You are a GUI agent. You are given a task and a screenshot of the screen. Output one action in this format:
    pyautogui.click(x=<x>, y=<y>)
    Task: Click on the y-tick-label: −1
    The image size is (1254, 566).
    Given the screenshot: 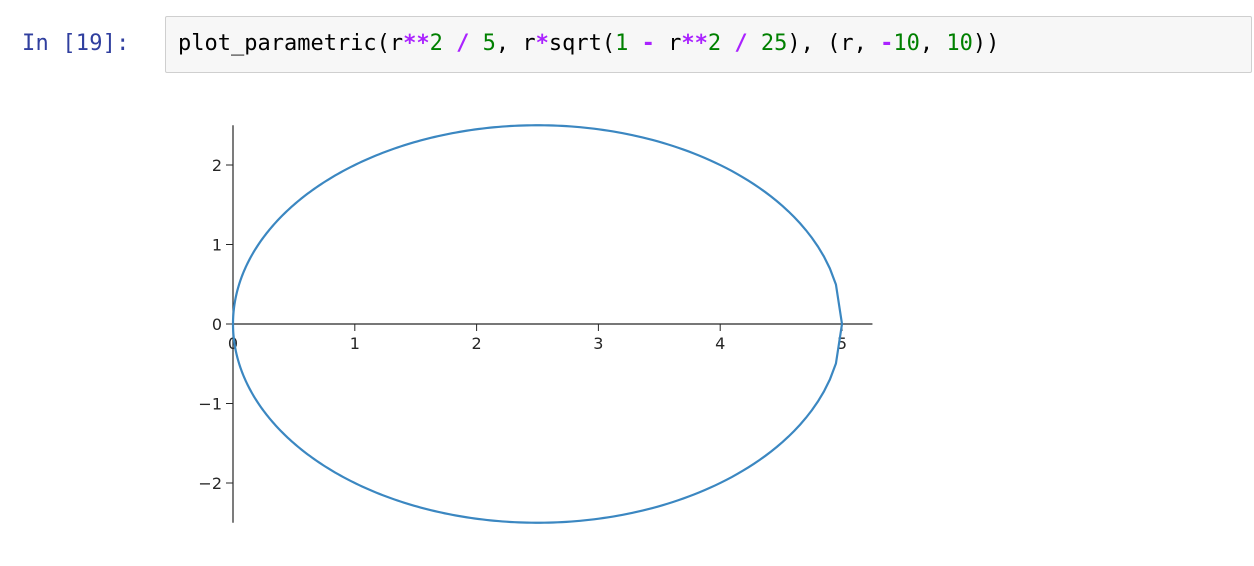 What is the action you would take?
    pyautogui.click(x=210, y=404)
    